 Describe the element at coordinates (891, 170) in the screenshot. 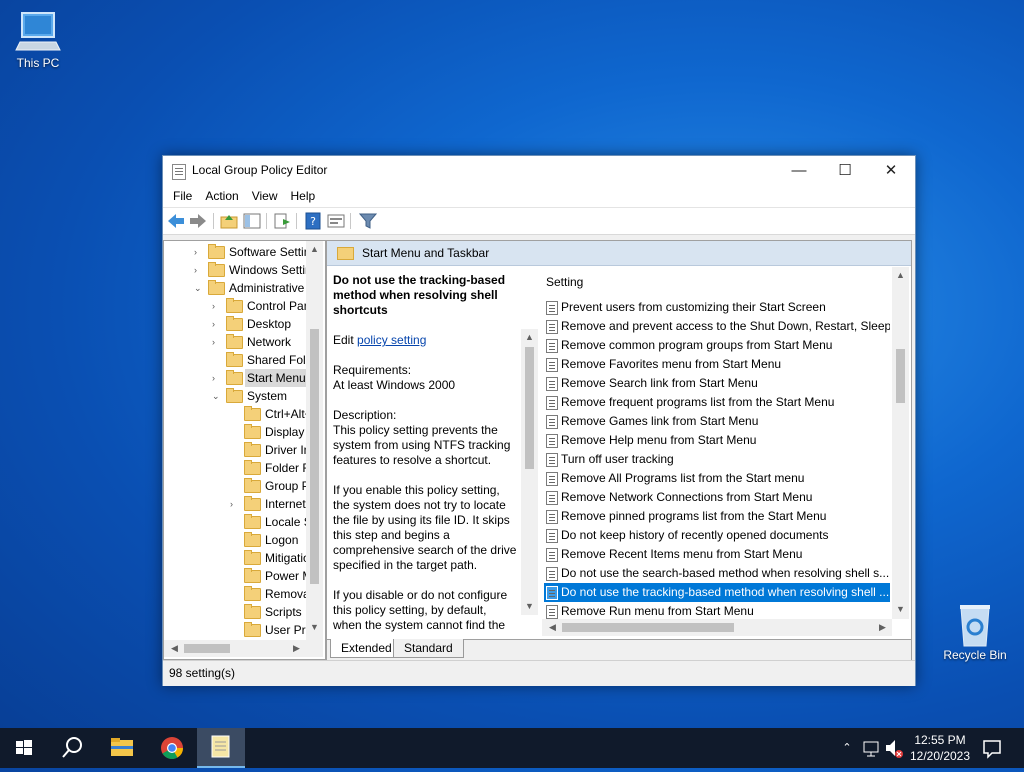

I see `close-button: ✕` at that location.